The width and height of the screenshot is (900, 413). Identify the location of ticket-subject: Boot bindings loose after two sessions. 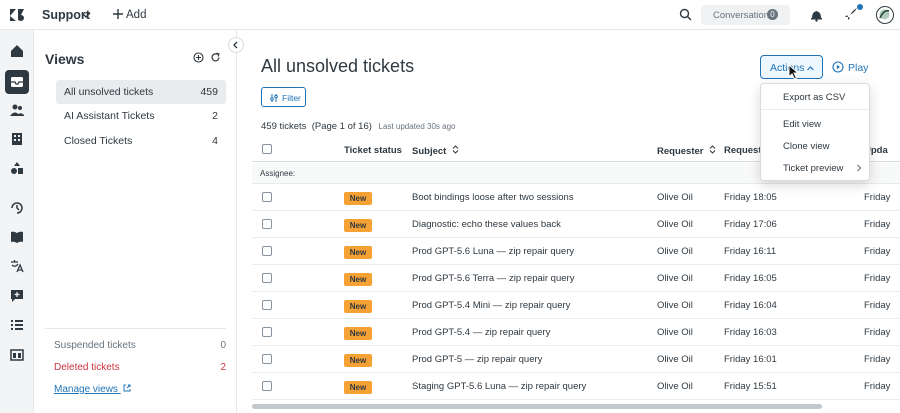
(493, 197).